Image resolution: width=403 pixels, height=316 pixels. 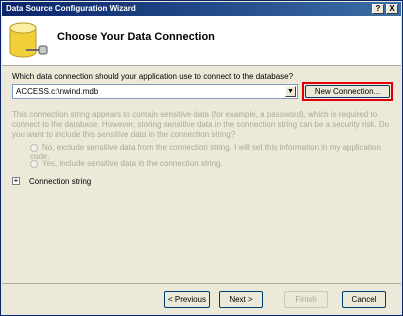 I want to click on close-button: X, so click(x=392, y=9).